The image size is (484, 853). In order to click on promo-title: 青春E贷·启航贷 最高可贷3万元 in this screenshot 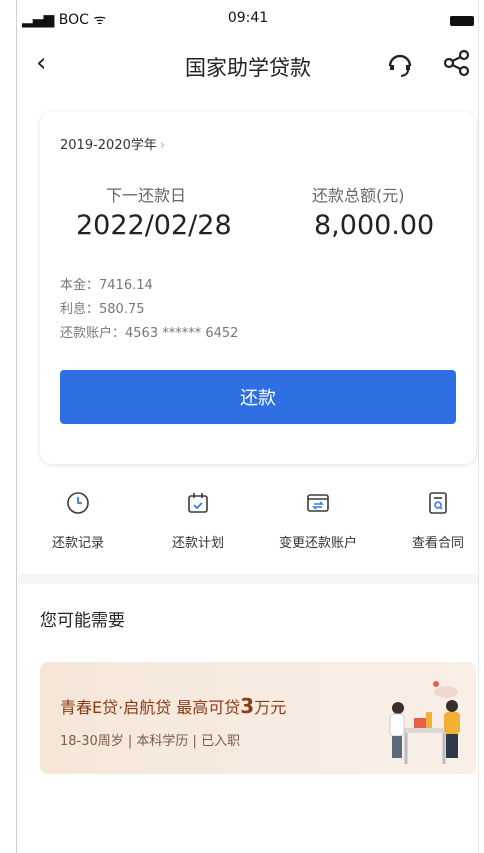, I will do `click(173, 706)`.